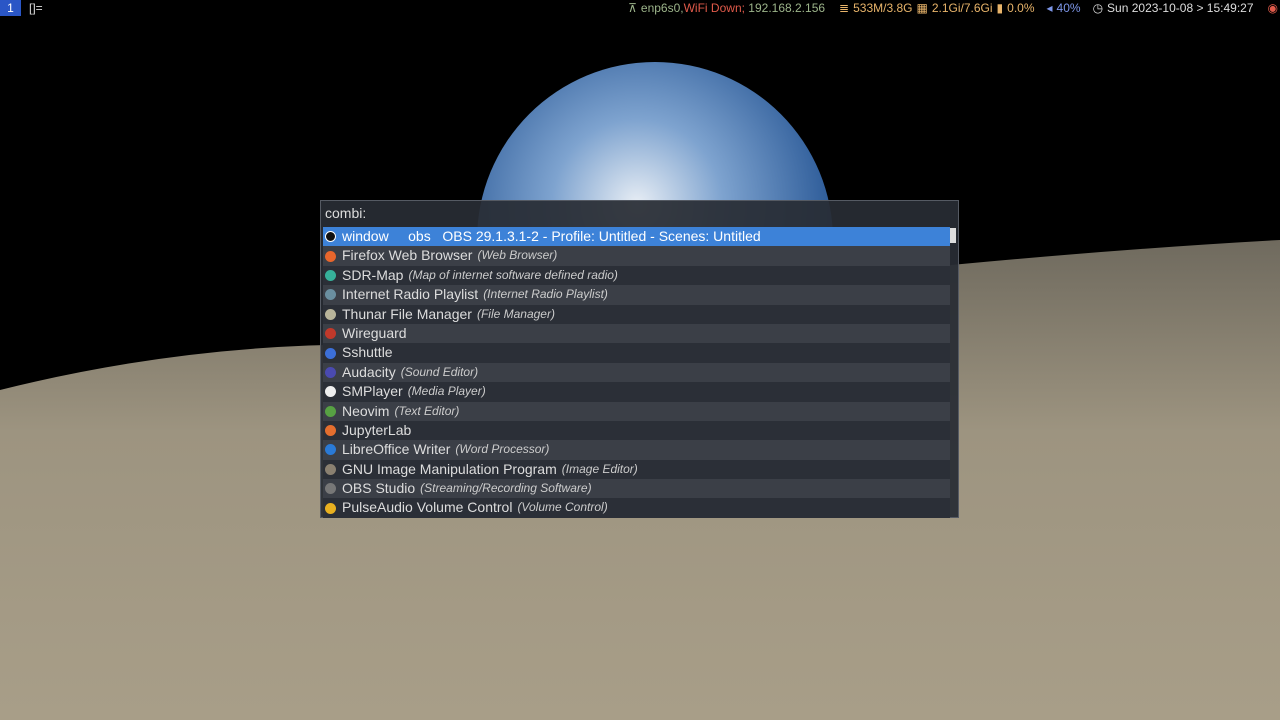 This screenshot has width=1280, height=720. I want to click on memory-icon: ≣, so click(844, 8).